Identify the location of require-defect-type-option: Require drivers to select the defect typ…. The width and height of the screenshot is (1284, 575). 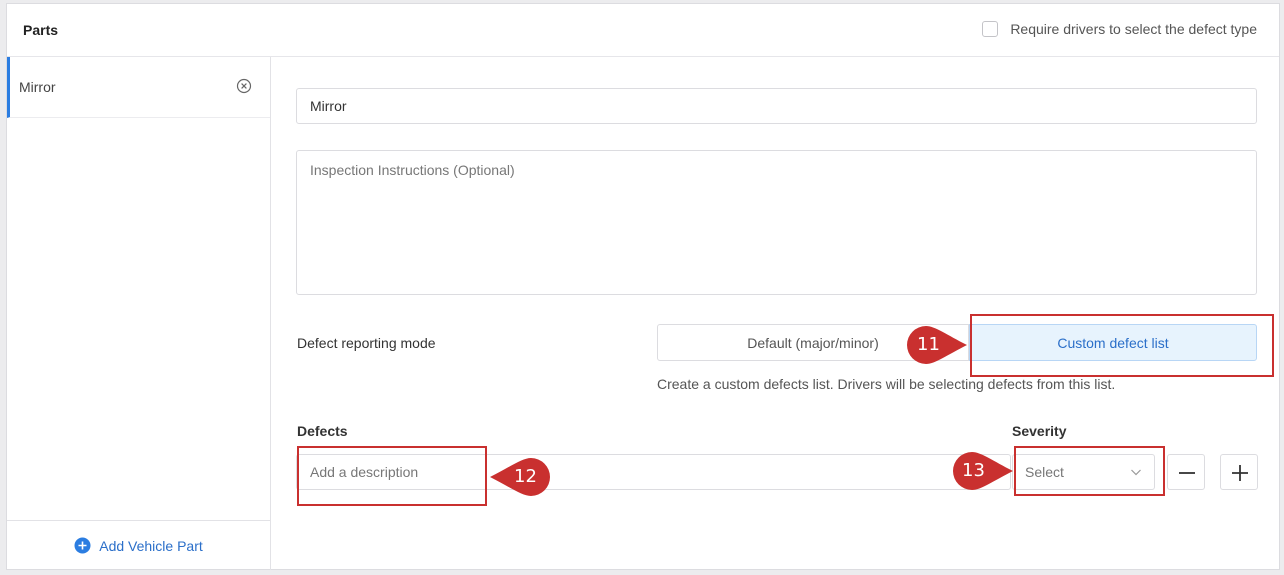
(1119, 29).